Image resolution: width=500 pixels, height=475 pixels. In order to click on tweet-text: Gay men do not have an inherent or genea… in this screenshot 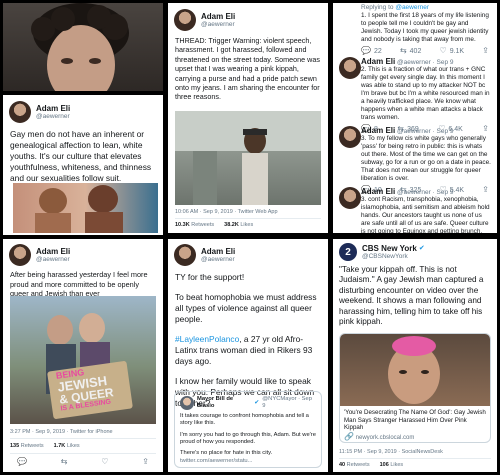, I will do `click(81, 156)`.